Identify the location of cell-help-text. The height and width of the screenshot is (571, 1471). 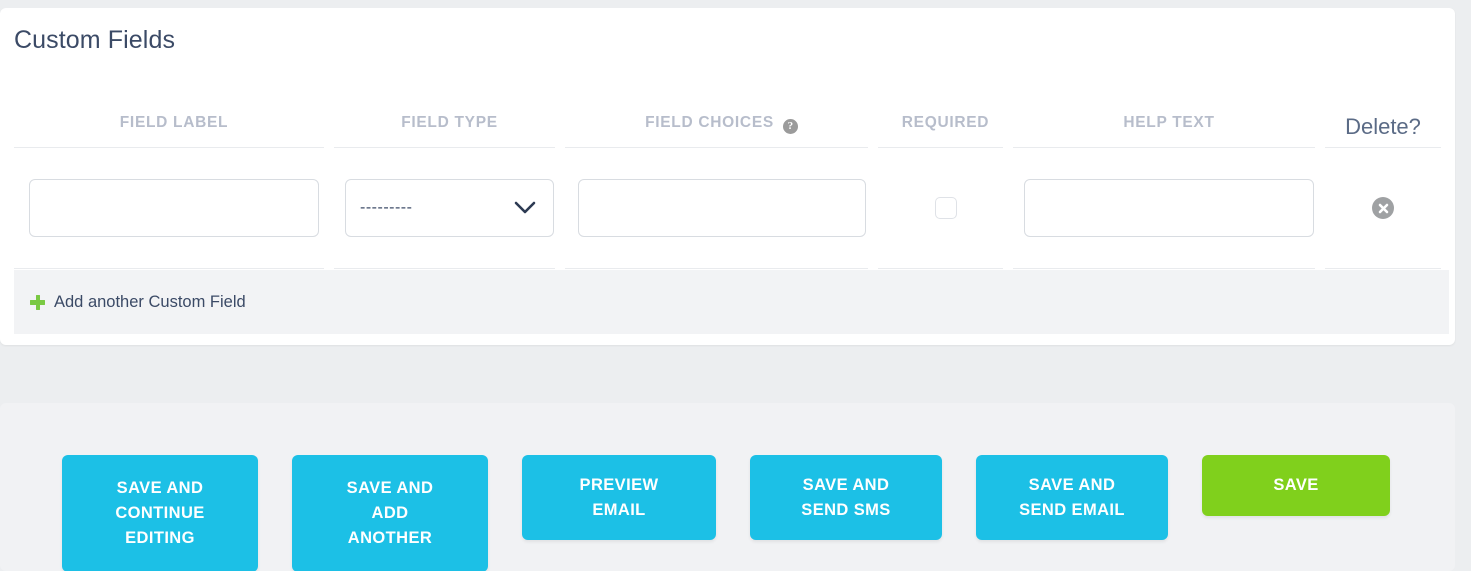
(1169, 208).